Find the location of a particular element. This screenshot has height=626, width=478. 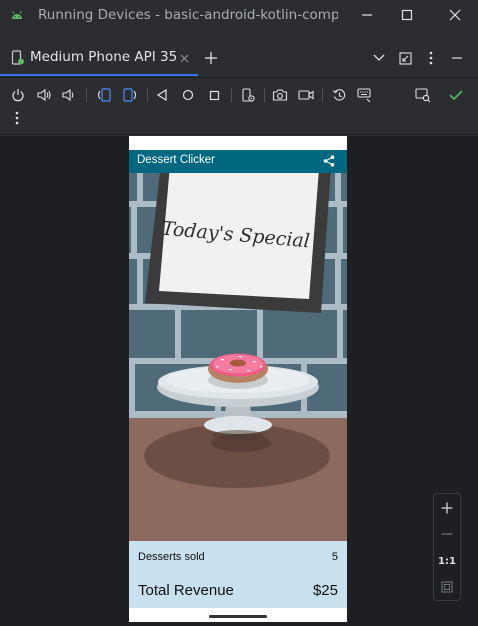

toolbar-divider is located at coordinates (239, 134).